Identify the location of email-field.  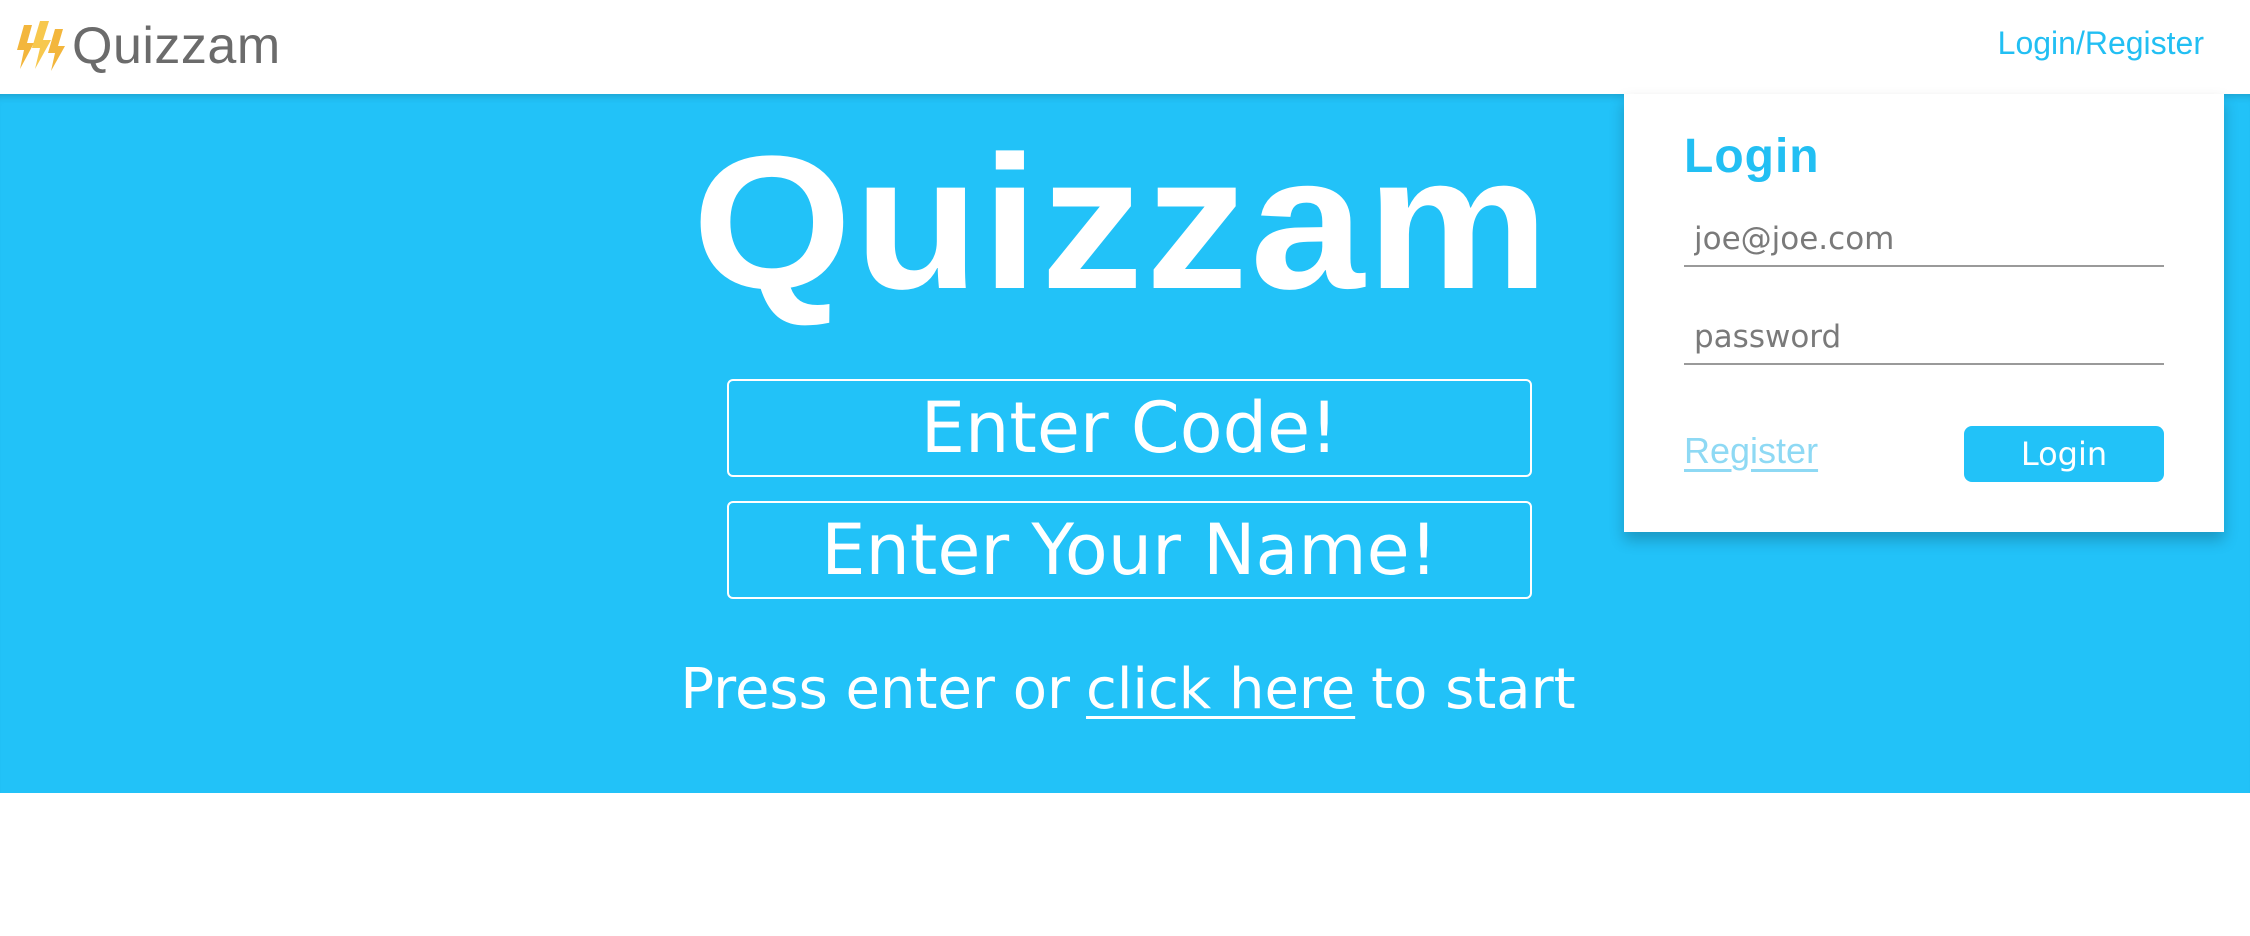
(1924, 240).